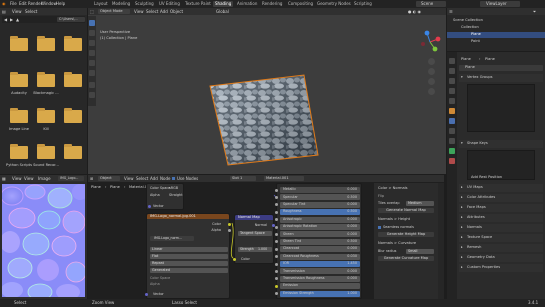 This screenshot has height=307, width=545. Describe the element at coordinates (4, 178) in the screenshot. I see `editor-type-icon: ▦` at that location.